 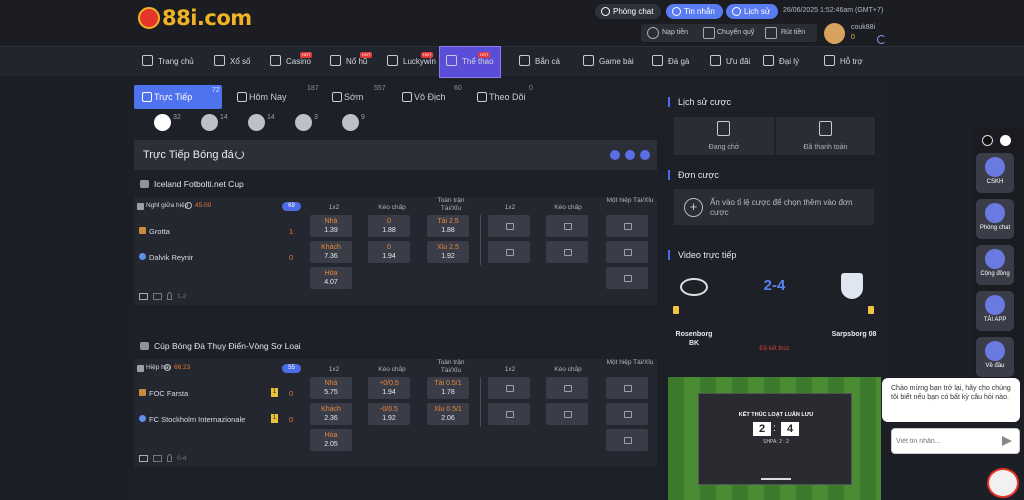 What do you see at coordinates (240, 61) in the screenshot?
I see `nav-label: Xổ số` at bounding box center [240, 61].